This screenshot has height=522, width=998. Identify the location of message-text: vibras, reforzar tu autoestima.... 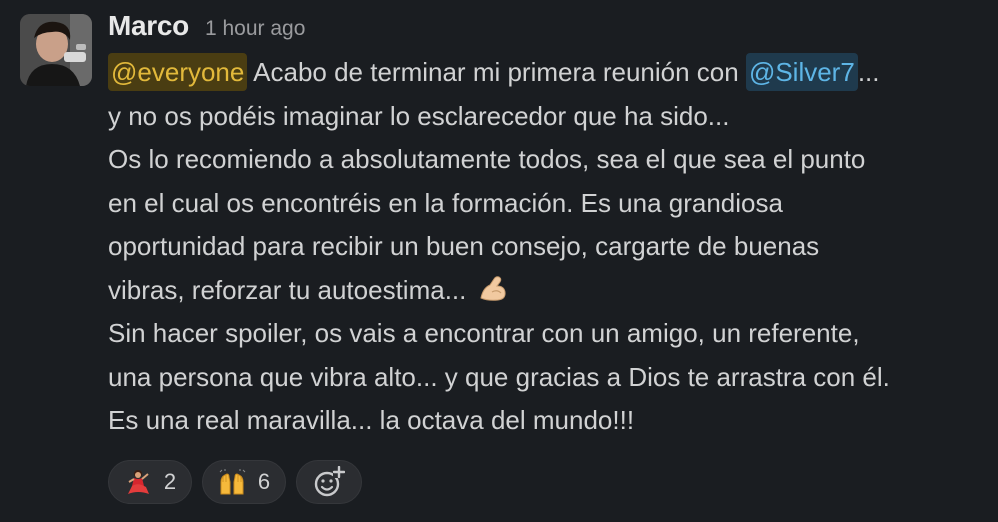
(291, 289).